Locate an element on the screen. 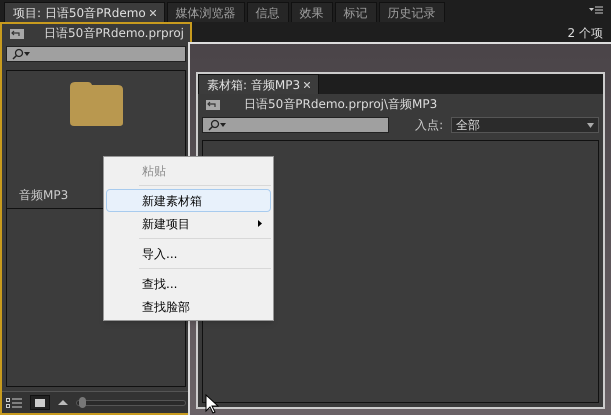 The height and width of the screenshot is (415, 611). panel-tab: 效果 is located at coordinates (311, 12).